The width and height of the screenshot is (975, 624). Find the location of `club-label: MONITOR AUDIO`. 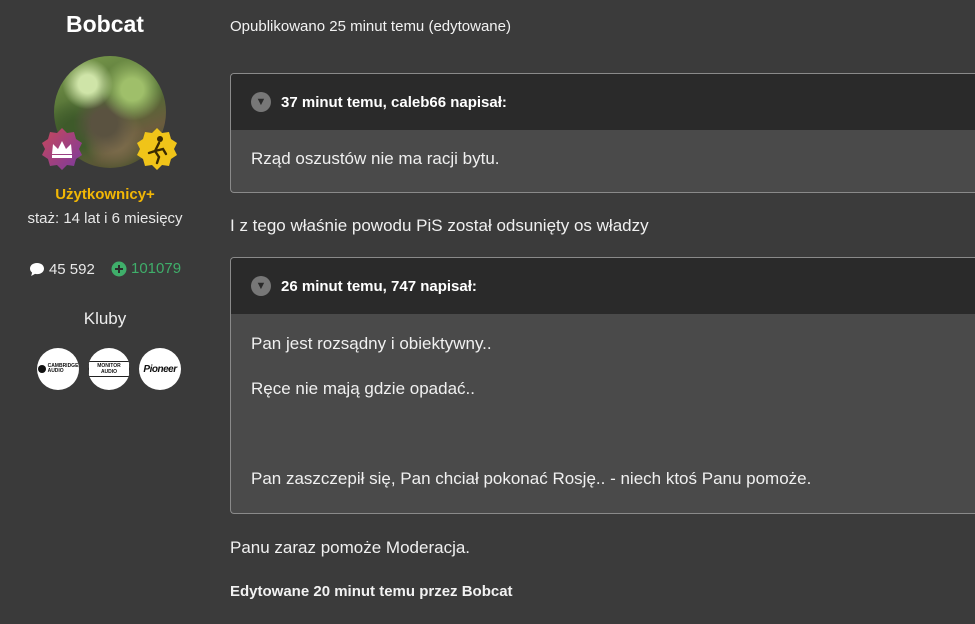

club-label: MONITOR AUDIO is located at coordinates (109, 369).